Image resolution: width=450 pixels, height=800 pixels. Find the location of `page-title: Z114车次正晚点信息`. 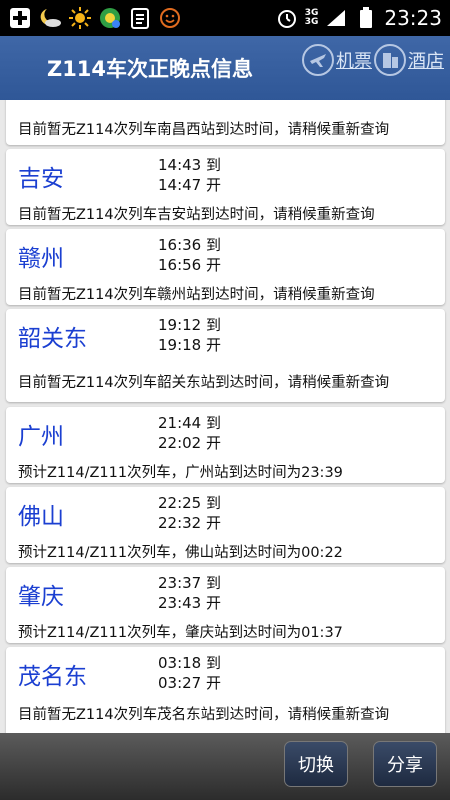

page-title: Z114车次正晚点信息 is located at coordinates (150, 69).